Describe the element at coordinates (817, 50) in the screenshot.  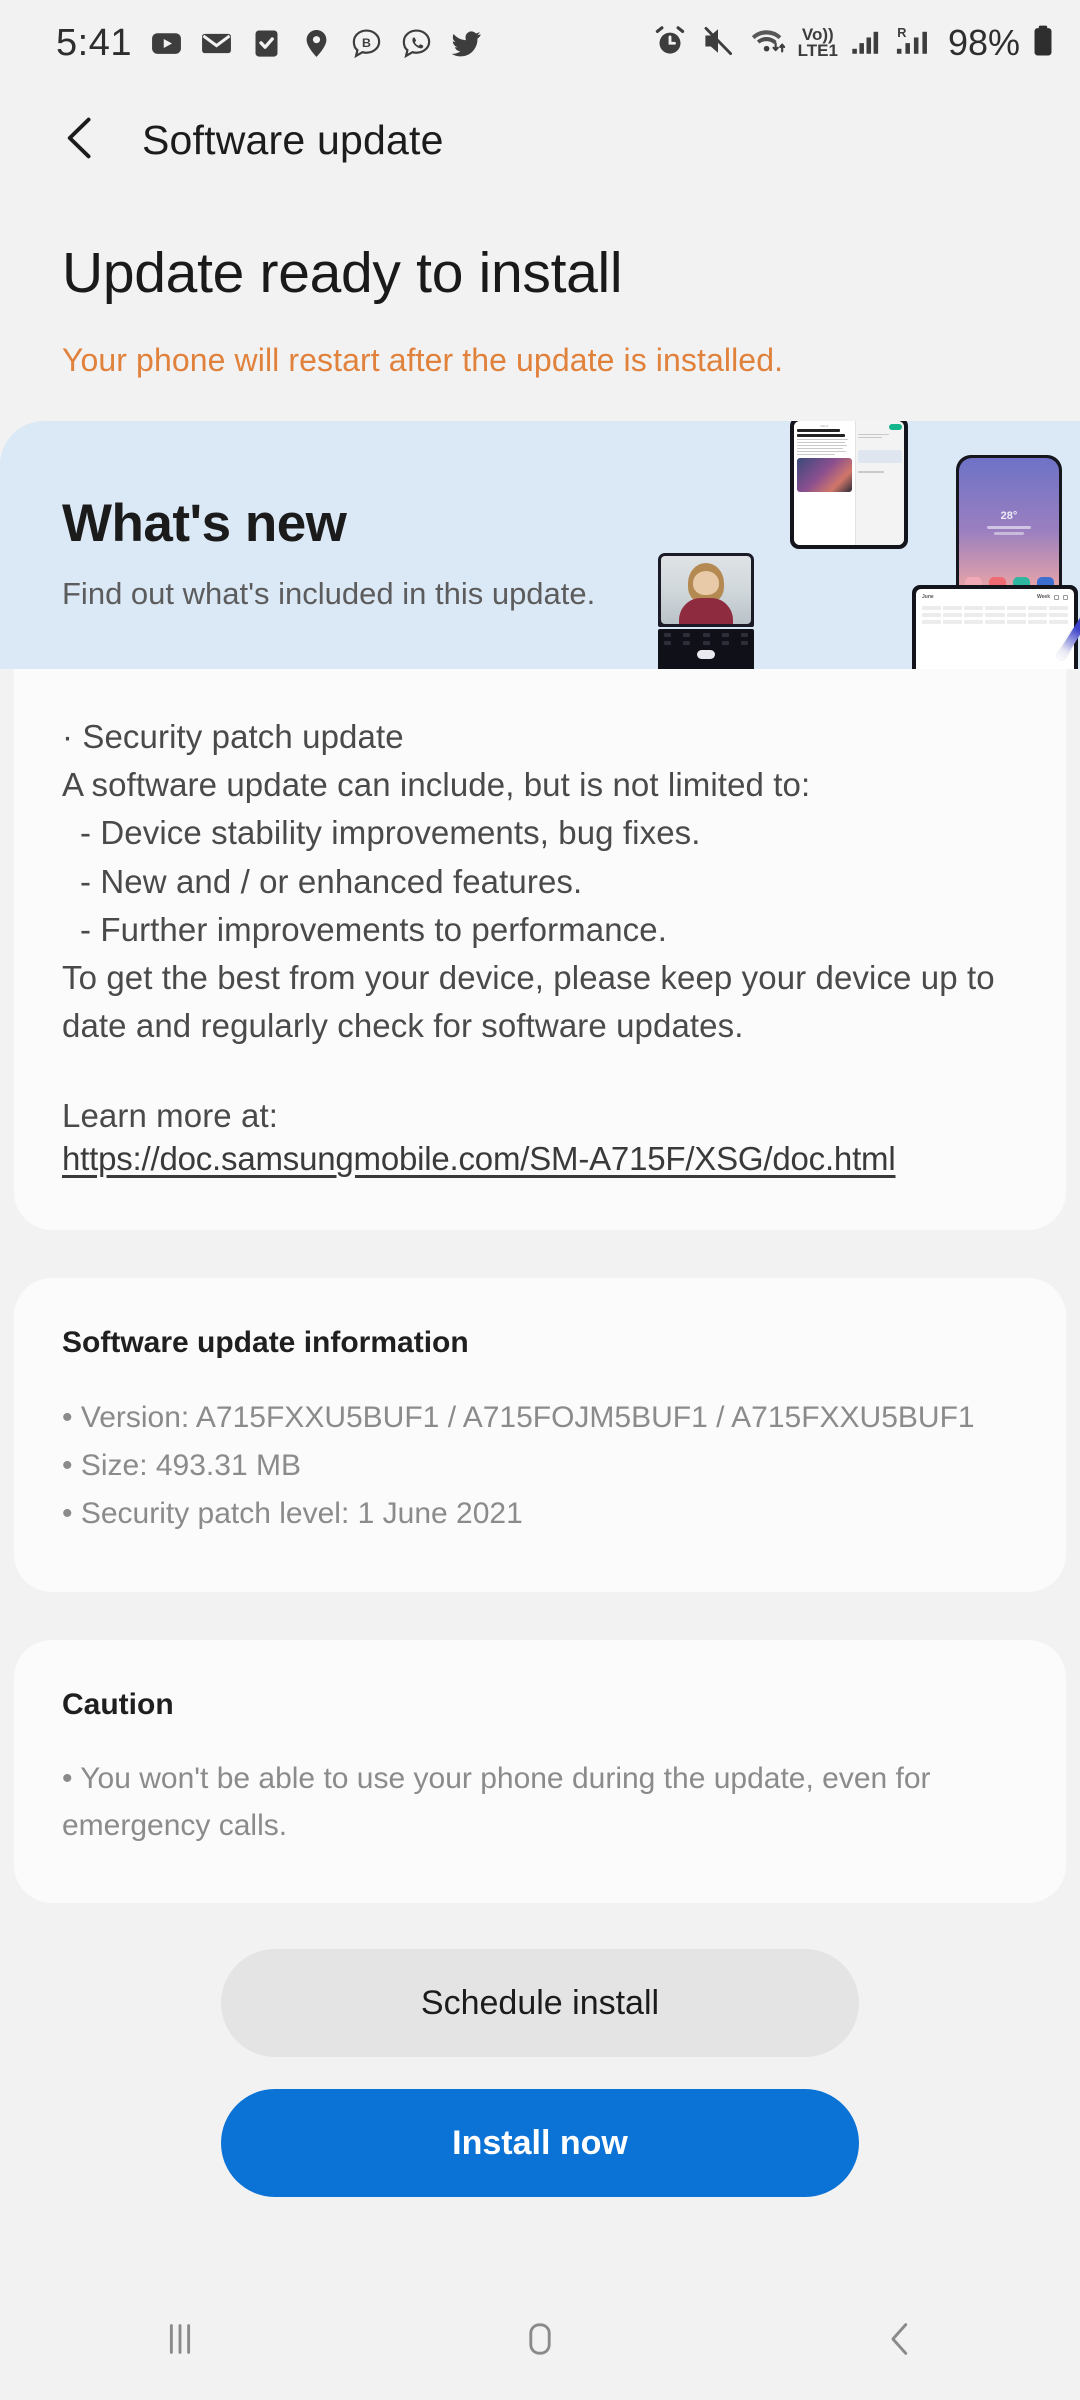
I see `volte-bottom-label: LTE1` at that location.